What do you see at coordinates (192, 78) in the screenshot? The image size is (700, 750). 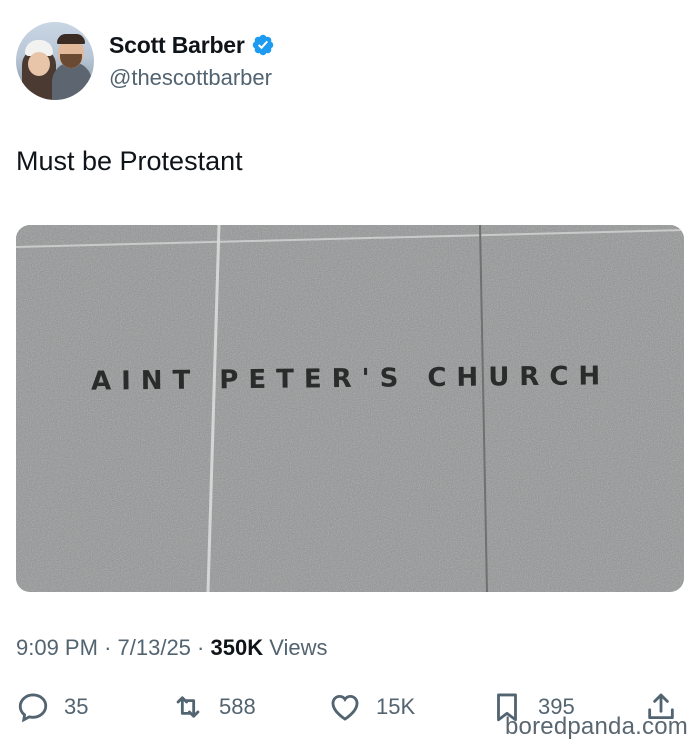 I see `handle: @thescottbarber` at bounding box center [192, 78].